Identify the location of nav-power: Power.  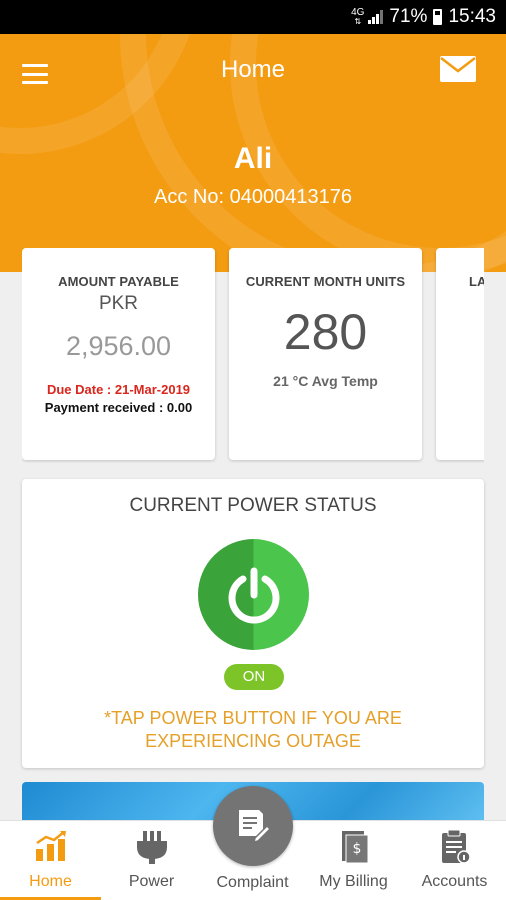
(151, 860).